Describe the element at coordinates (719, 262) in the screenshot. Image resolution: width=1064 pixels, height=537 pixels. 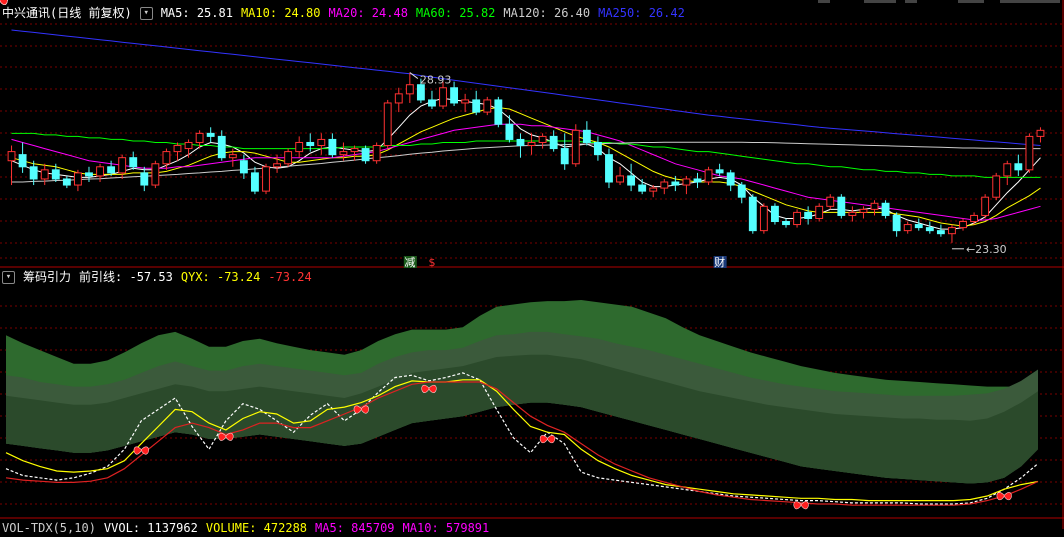
I see `event-marker-cai: 财` at that location.